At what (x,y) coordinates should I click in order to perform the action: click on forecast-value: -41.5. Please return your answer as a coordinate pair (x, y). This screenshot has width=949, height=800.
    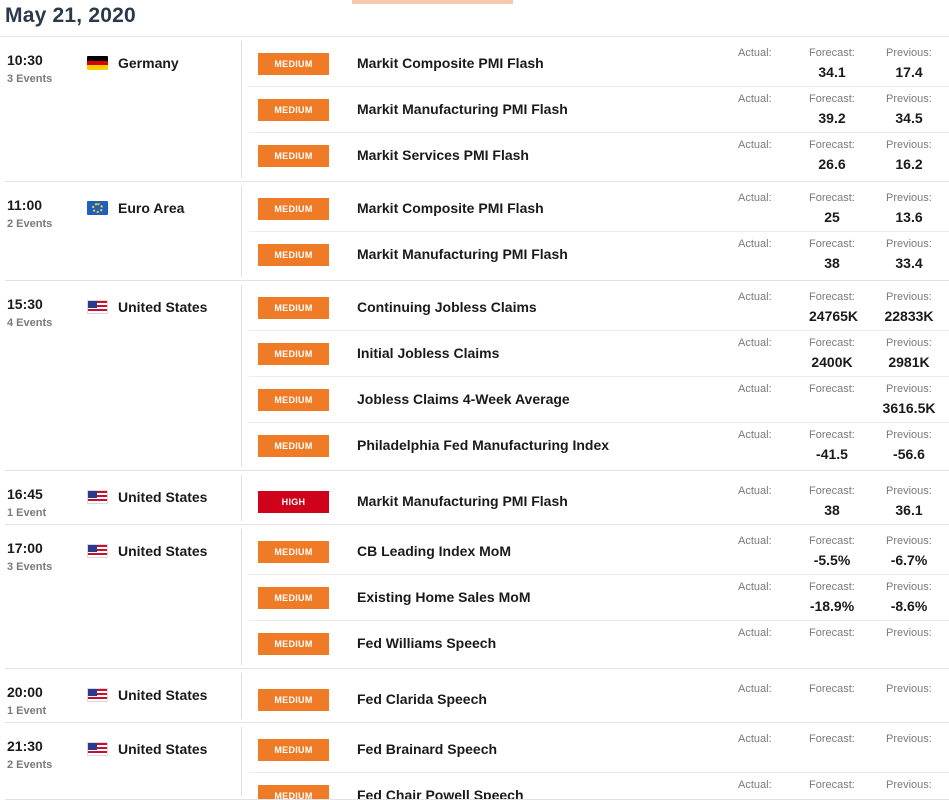
    Looking at the image, I should click on (832, 454).